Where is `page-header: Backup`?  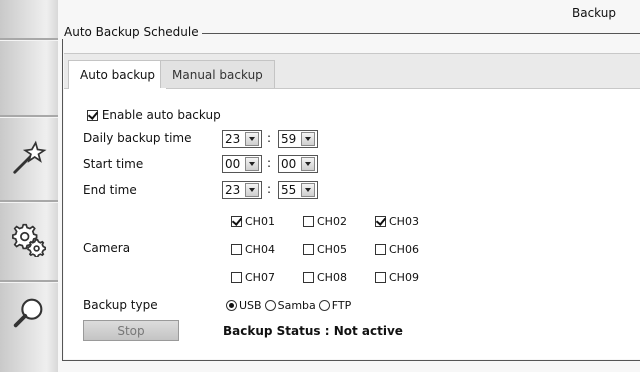
page-header: Backup is located at coordinates (349, 14).